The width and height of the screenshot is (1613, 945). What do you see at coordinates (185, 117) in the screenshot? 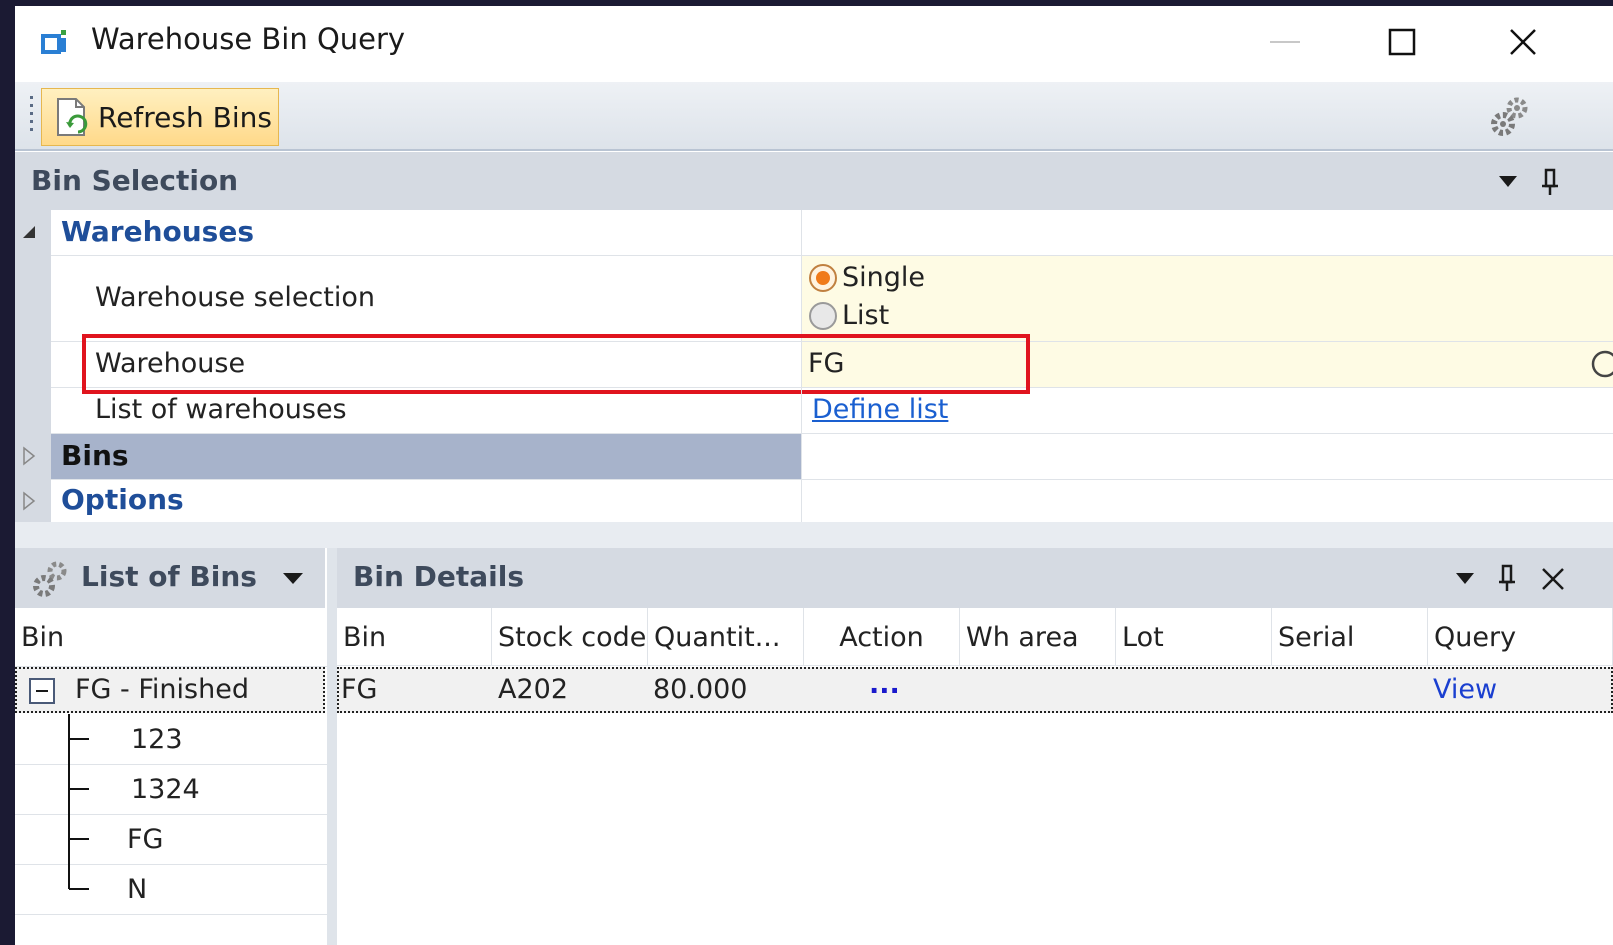
I see `refresh-bins-label: Refresh Bins` at bounding box center [185, 117].